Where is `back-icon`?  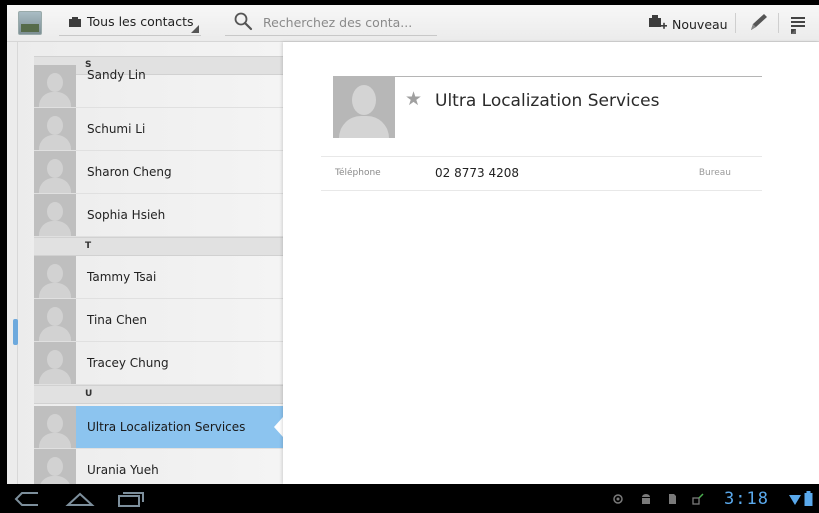 back-icon is located at coordinates (27, 499).